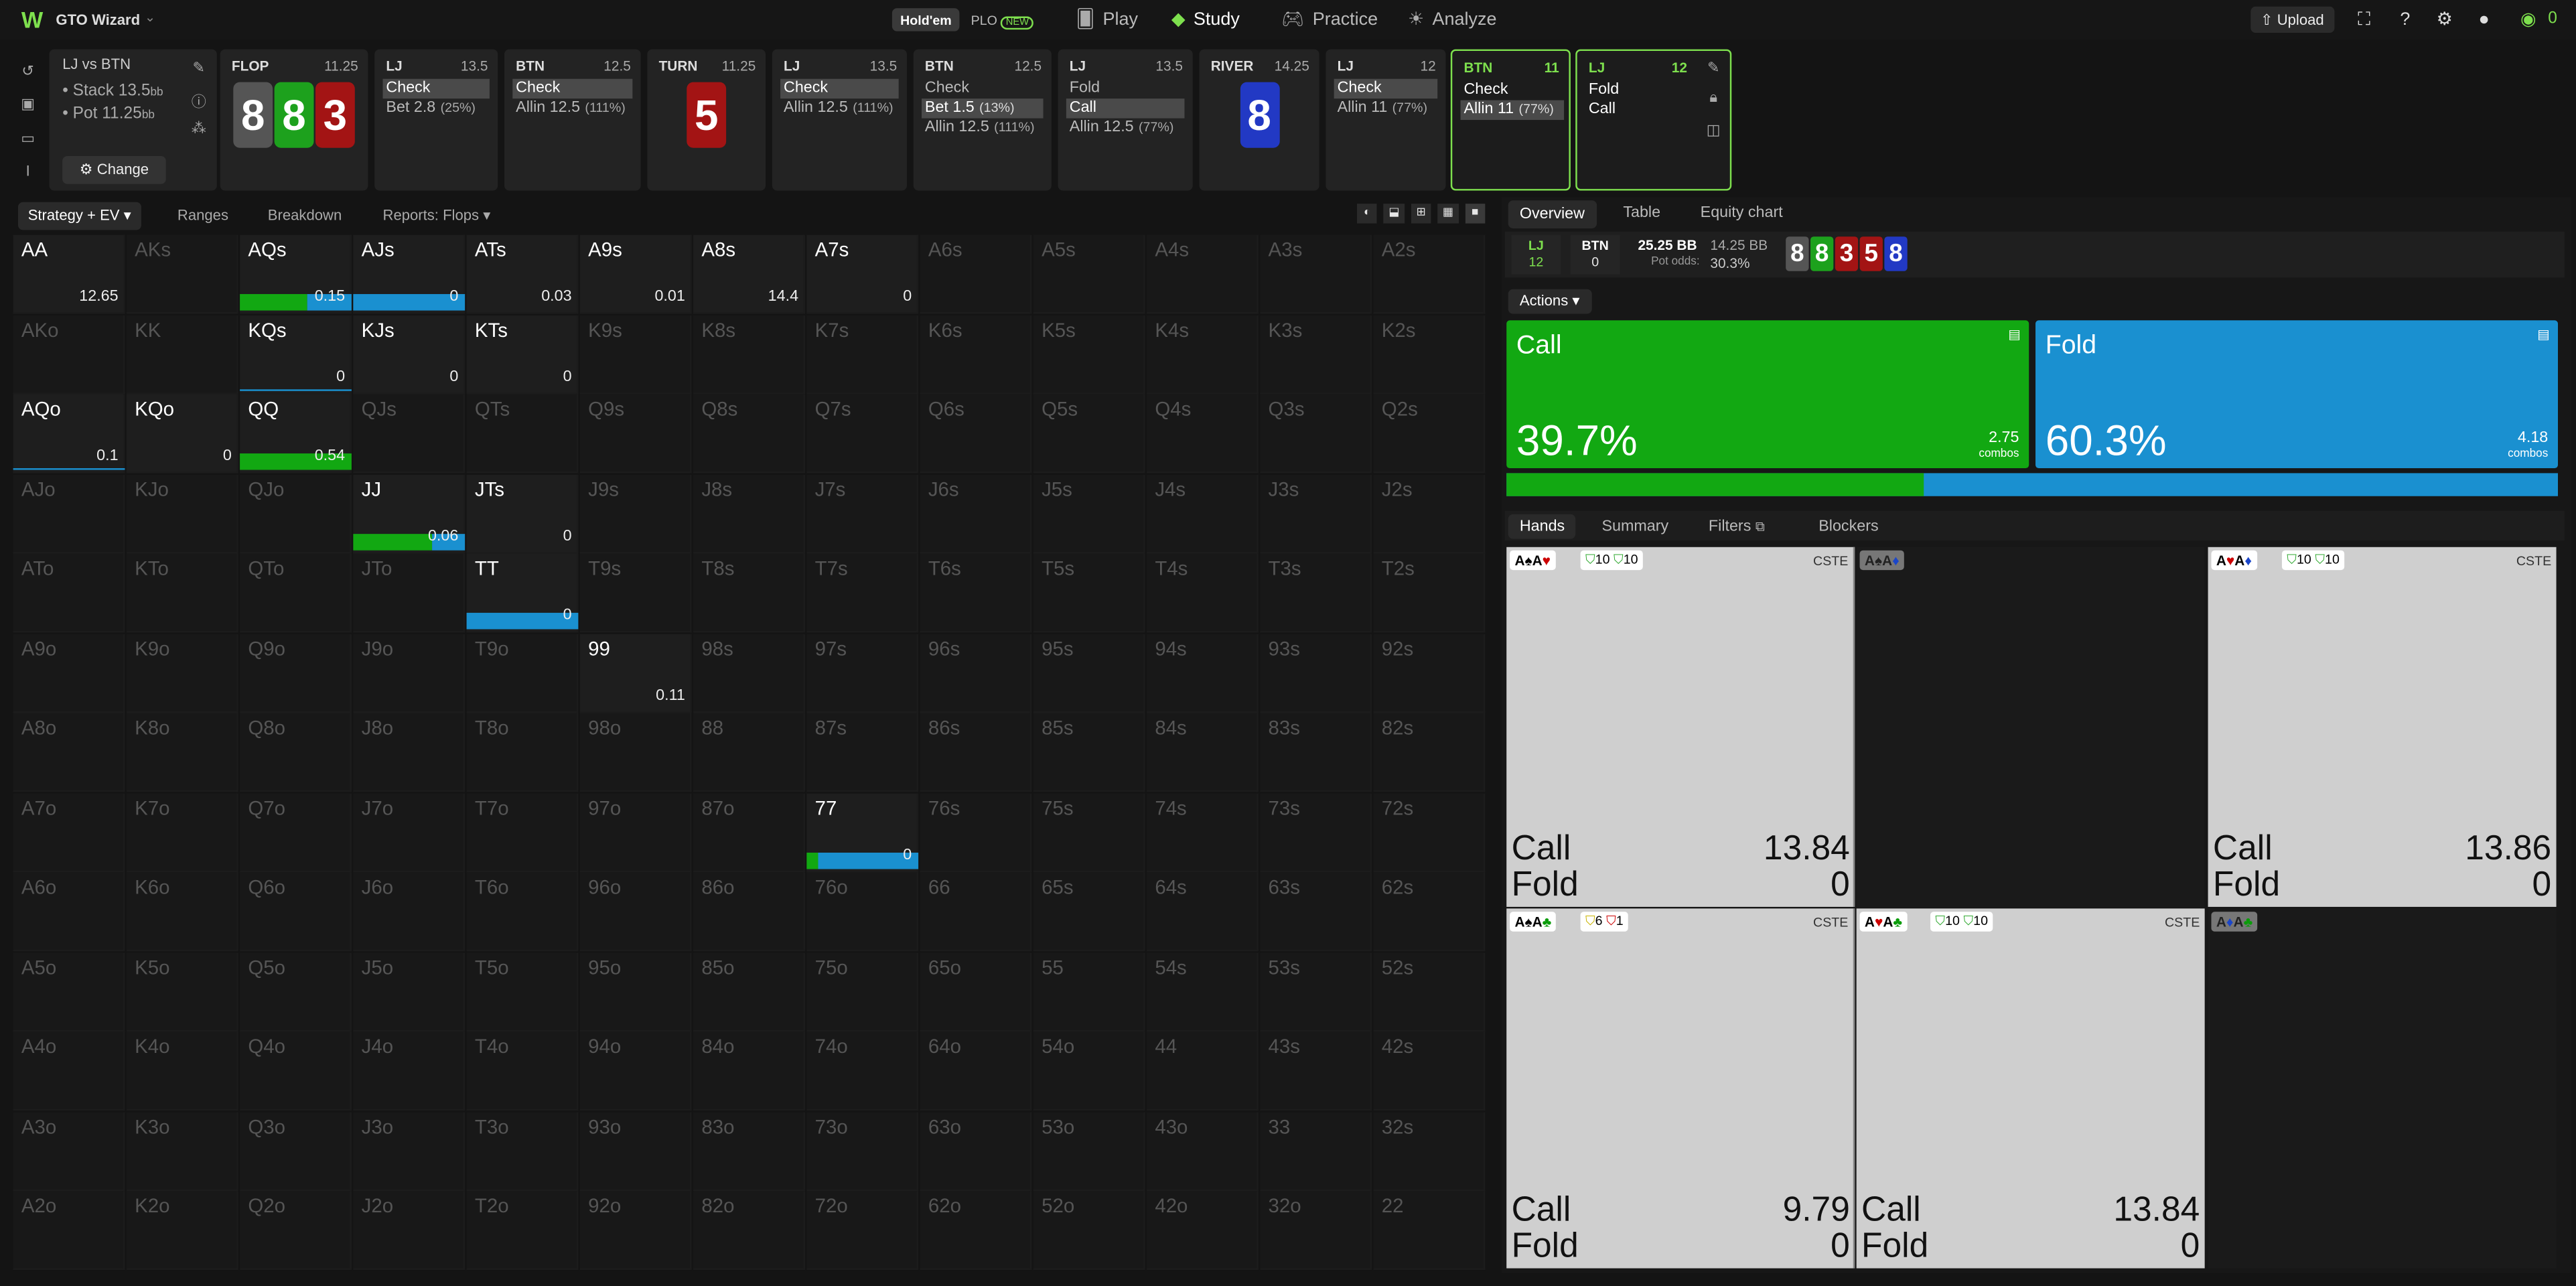 The image size is (2576, 1286). What do you see at coordinates (1316, 912) in the screenshot?
I see `hand-cell-63s: 63s` at bounding box center [1316, 912].